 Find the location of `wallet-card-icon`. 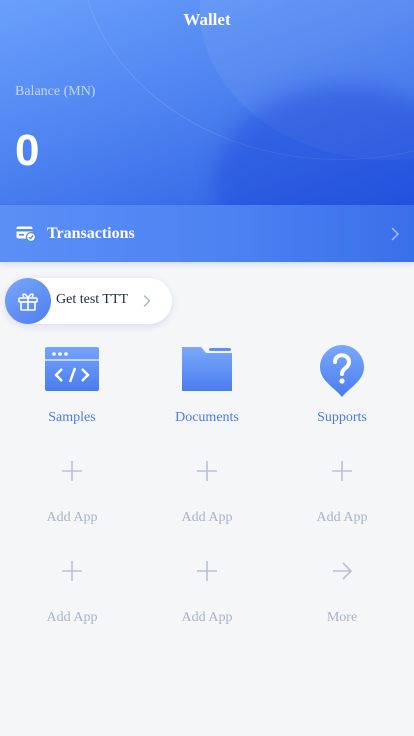

wallet-card-icon is located at coordinates (26, 234).